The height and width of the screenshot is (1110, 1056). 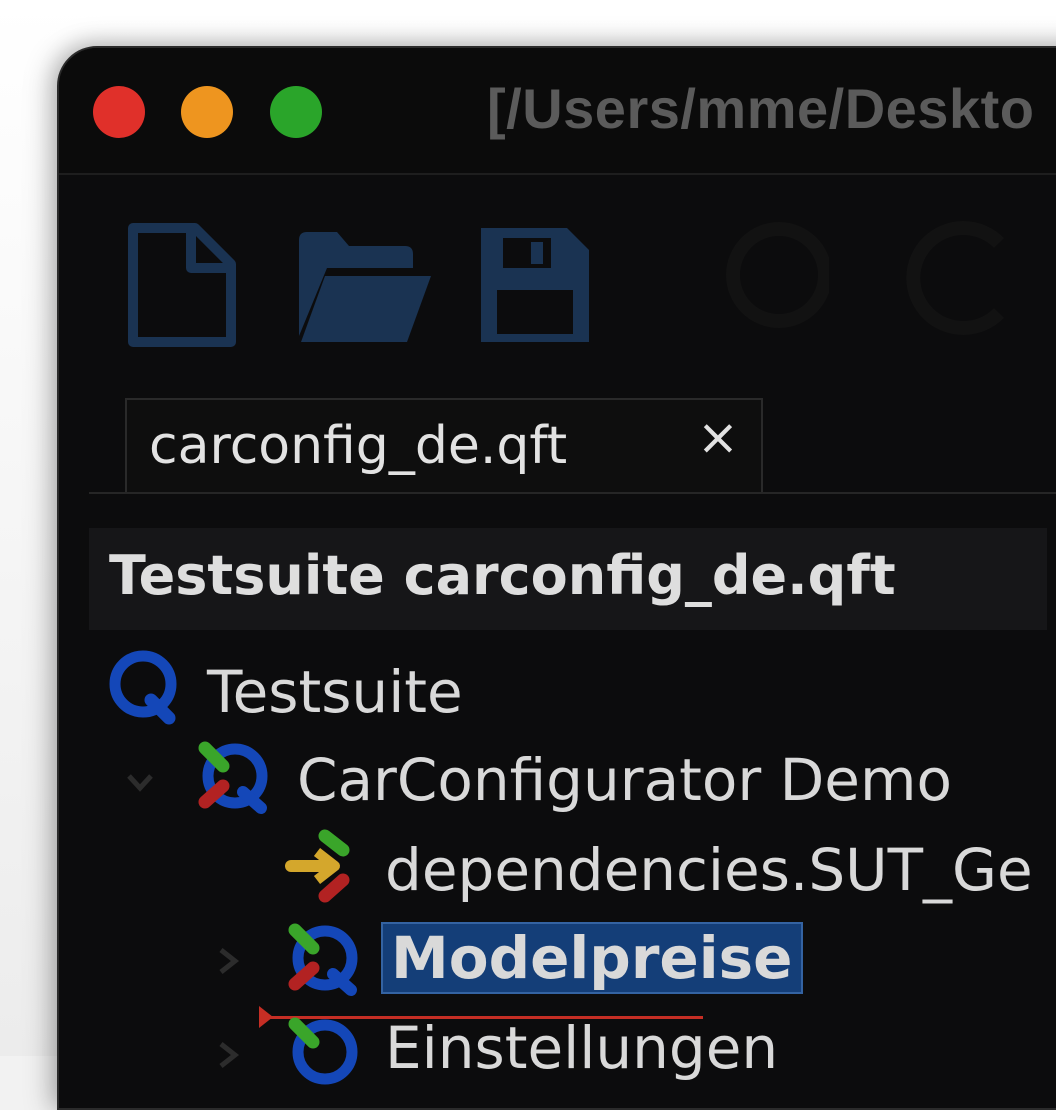 What do you see at coordinates (143, 687) in the screenshot?
I see `qftest-suite-icon` at bounding box center [143, 687].